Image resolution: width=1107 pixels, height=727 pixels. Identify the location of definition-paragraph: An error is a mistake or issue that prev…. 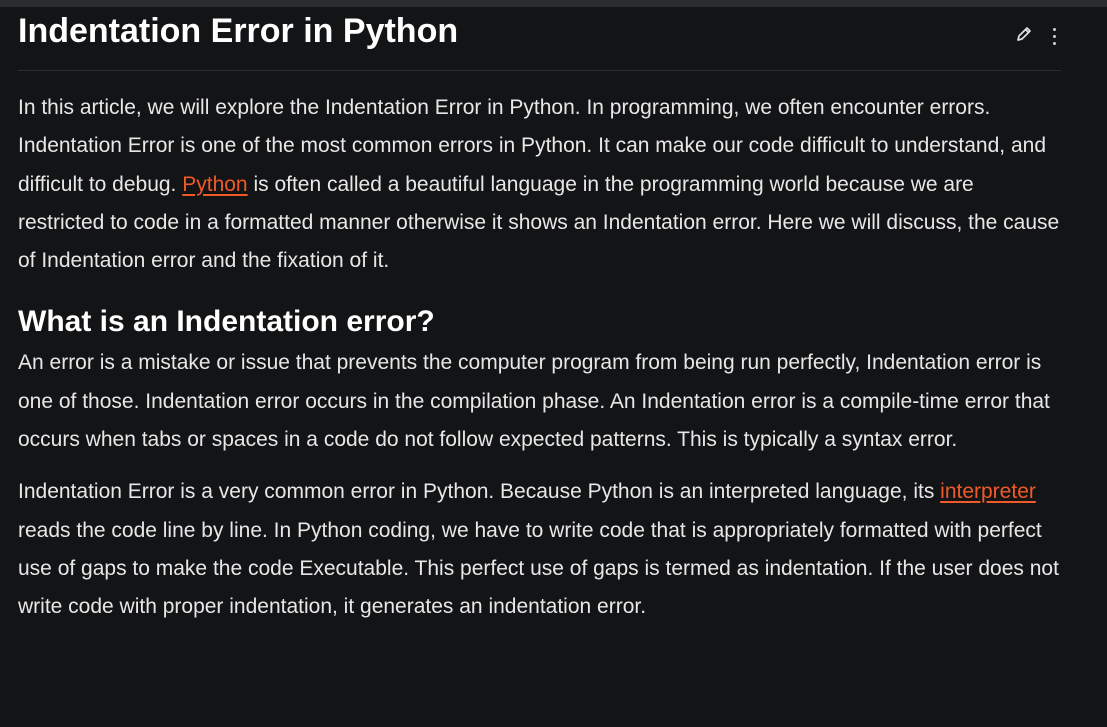
(534, 401).